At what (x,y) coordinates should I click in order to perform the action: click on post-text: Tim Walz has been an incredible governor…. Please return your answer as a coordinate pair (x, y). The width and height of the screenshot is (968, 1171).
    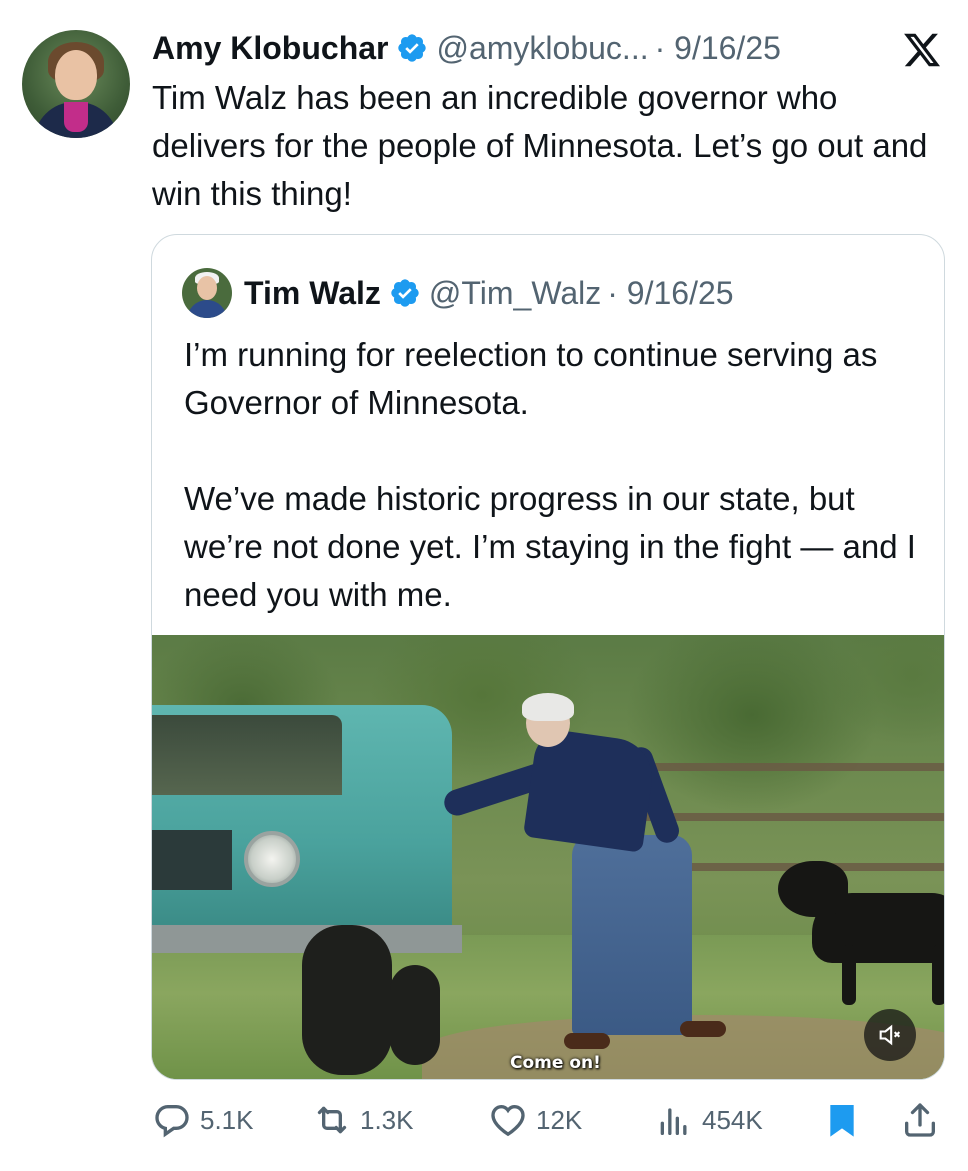
    Looking at the image, I should click on (540, 145).